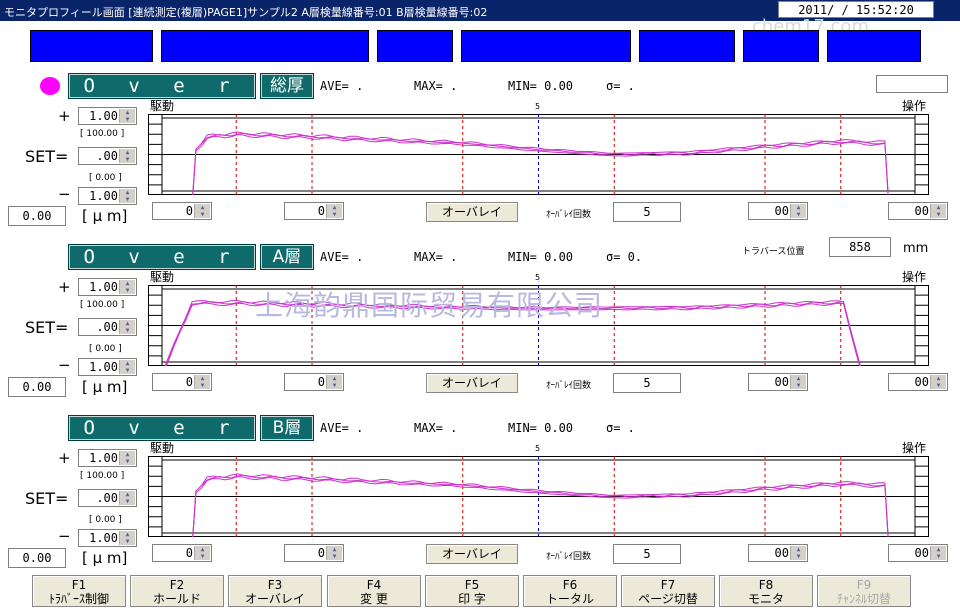  What do you see at coordinates (103, 196) in the screenshot?
I see `minus-tolerance-spinner-value: 1.00` at bounding box center [103, 196].